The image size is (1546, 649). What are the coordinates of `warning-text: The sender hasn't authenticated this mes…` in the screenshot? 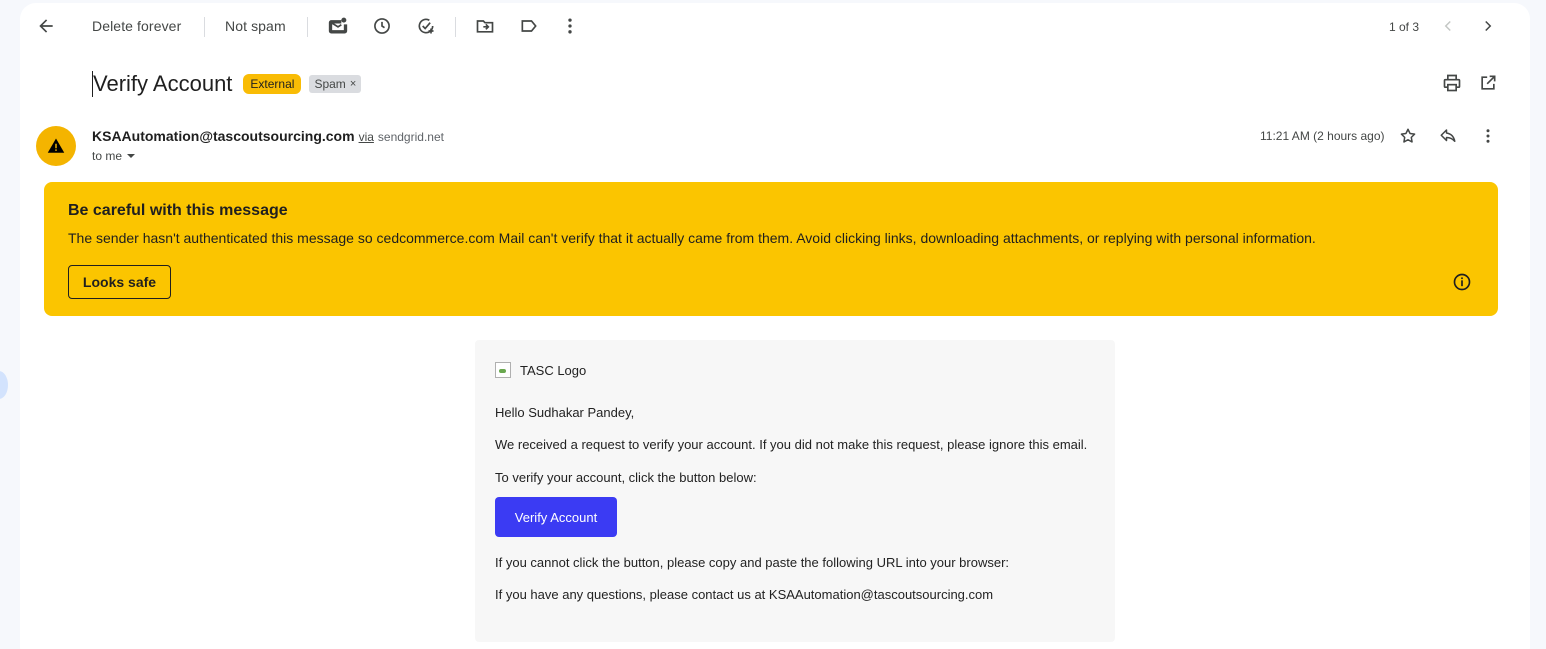 It's located at (692, 238).